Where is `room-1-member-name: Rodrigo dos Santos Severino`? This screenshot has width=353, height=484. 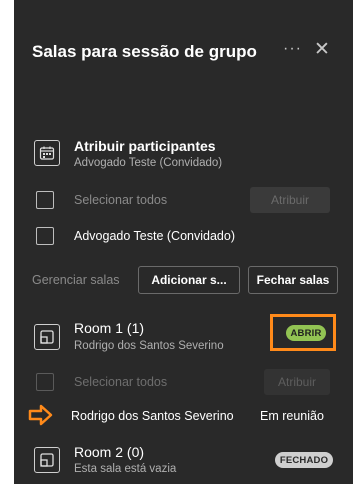
room-1-member-name: Rodrigo dos Santos Severino is located at coordinates (152, 416).